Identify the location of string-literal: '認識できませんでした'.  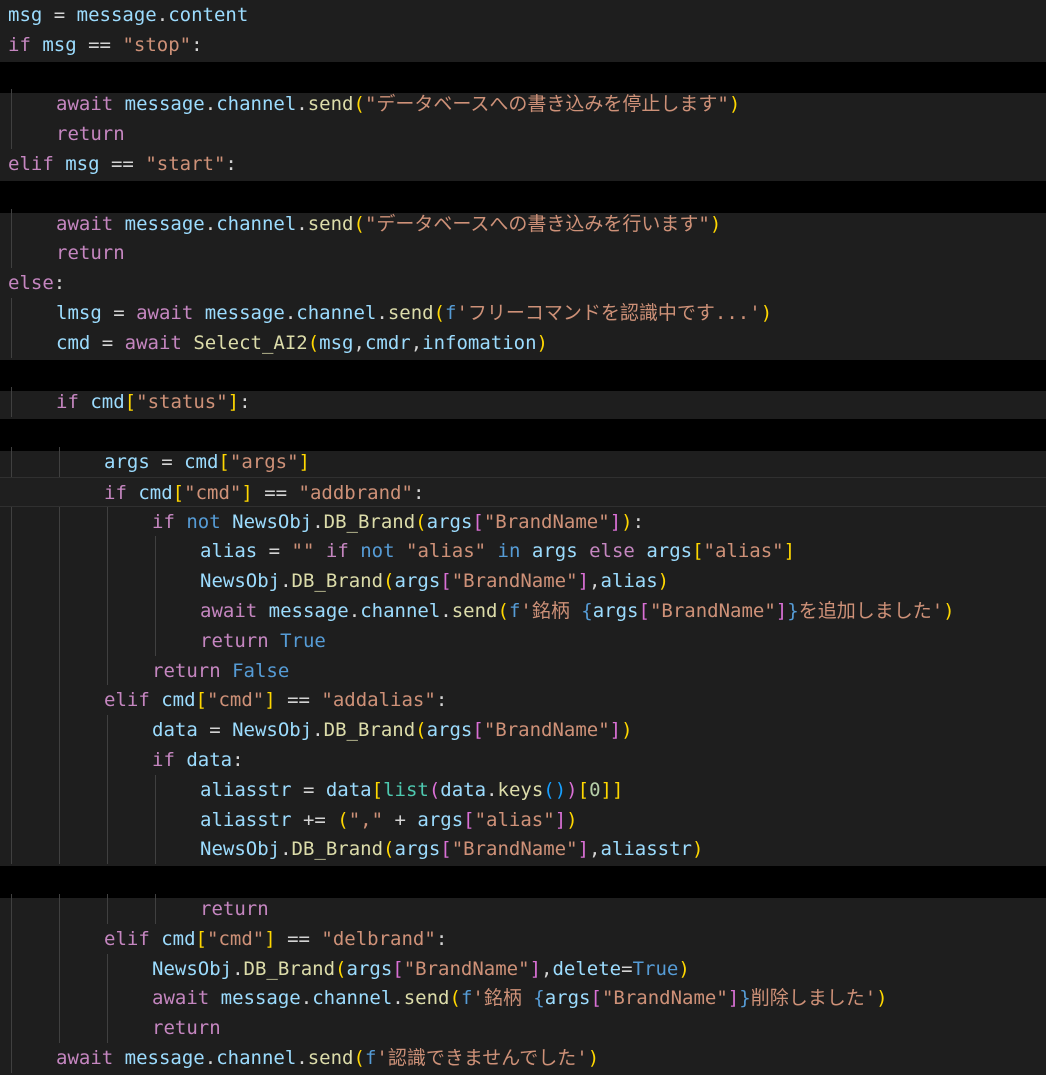
(482, 1058).